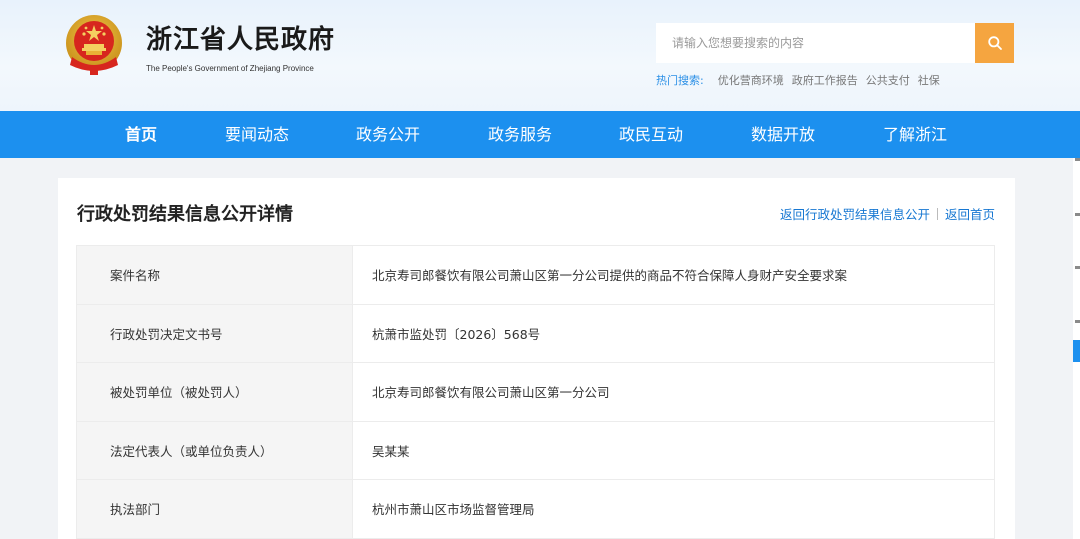  What do you see at coordinates (214, 509) in the screenshot?
I see `row-label: 执法部门` at bounding box center [214, 509].